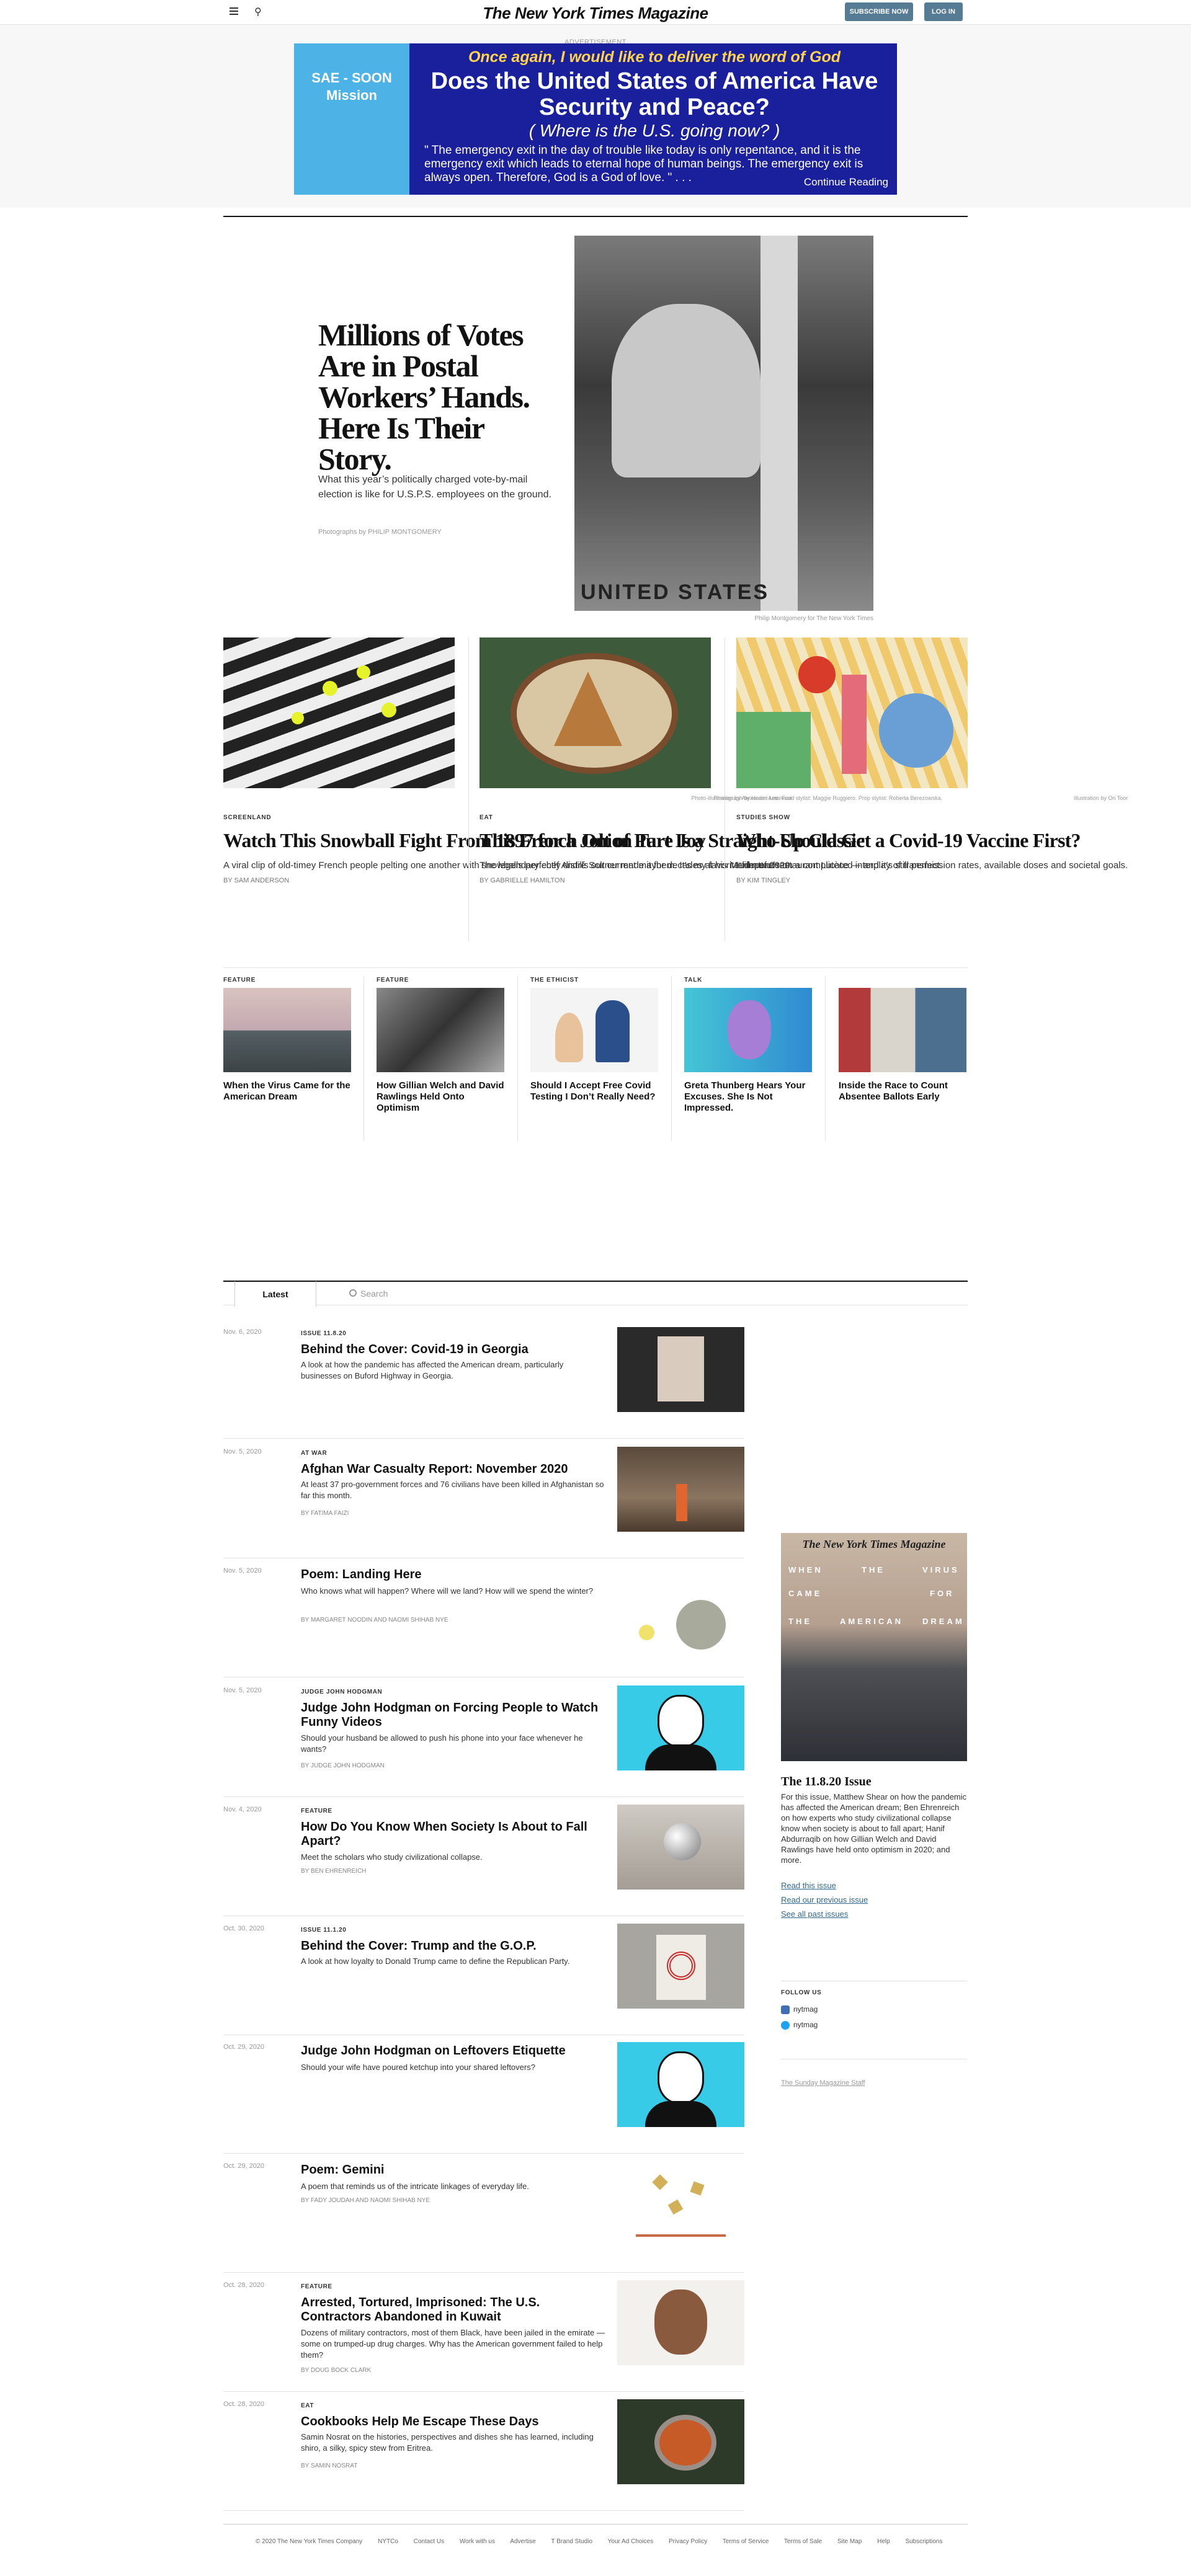  Describe the element at coordinates (944, 11) in the screenshot. I see `login-button: Log In` at that location.